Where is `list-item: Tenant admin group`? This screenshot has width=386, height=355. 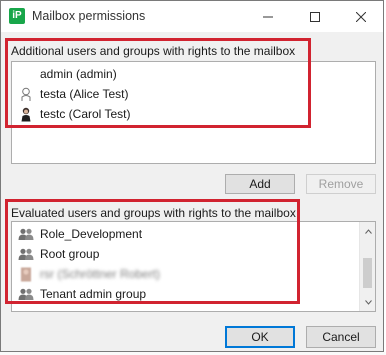 list-item: Tenant admin group is located at coordinates (82, 294).